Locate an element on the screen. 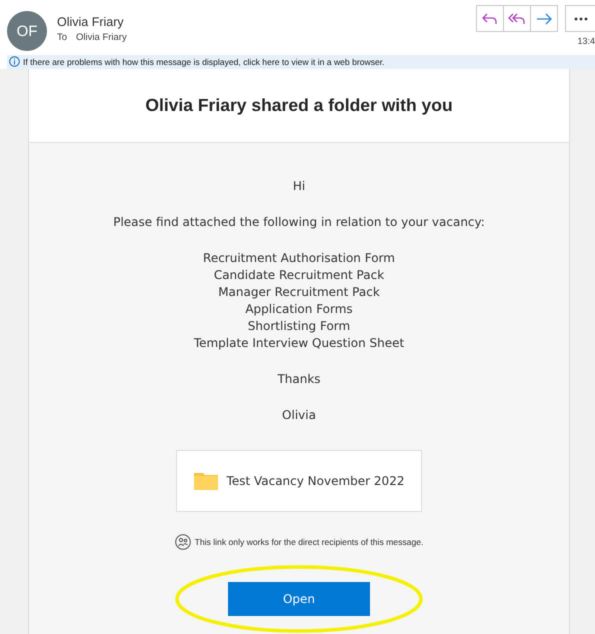 This screenshot has width=595, height=634. more-icon is located at coordinates (581, 18).